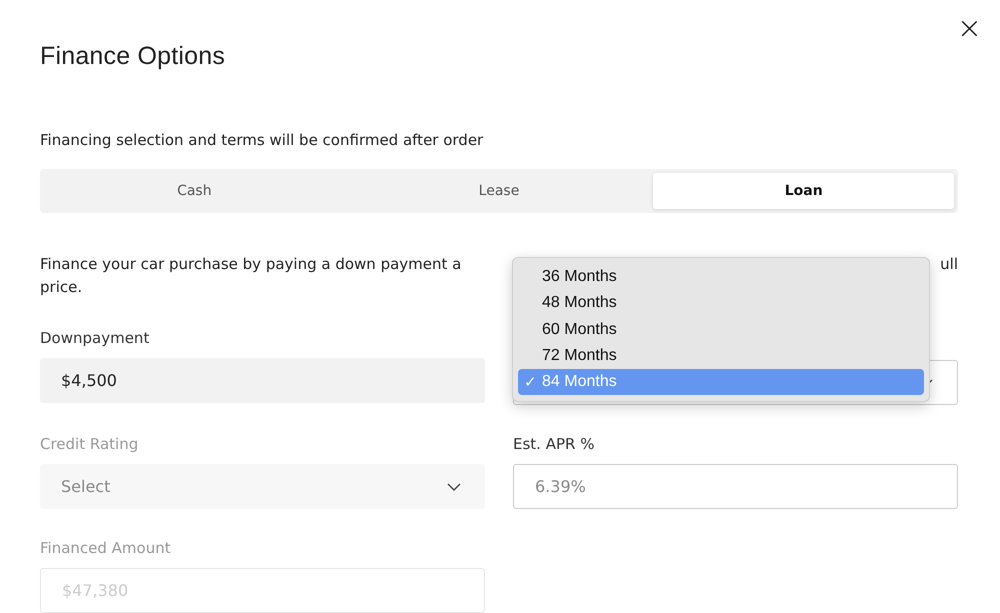  What do you see at coordinates (251, 264) in the screenshot?
I see `description-text: Finance your car purchase by paying a down payment a` at bounding box center [251, 264].